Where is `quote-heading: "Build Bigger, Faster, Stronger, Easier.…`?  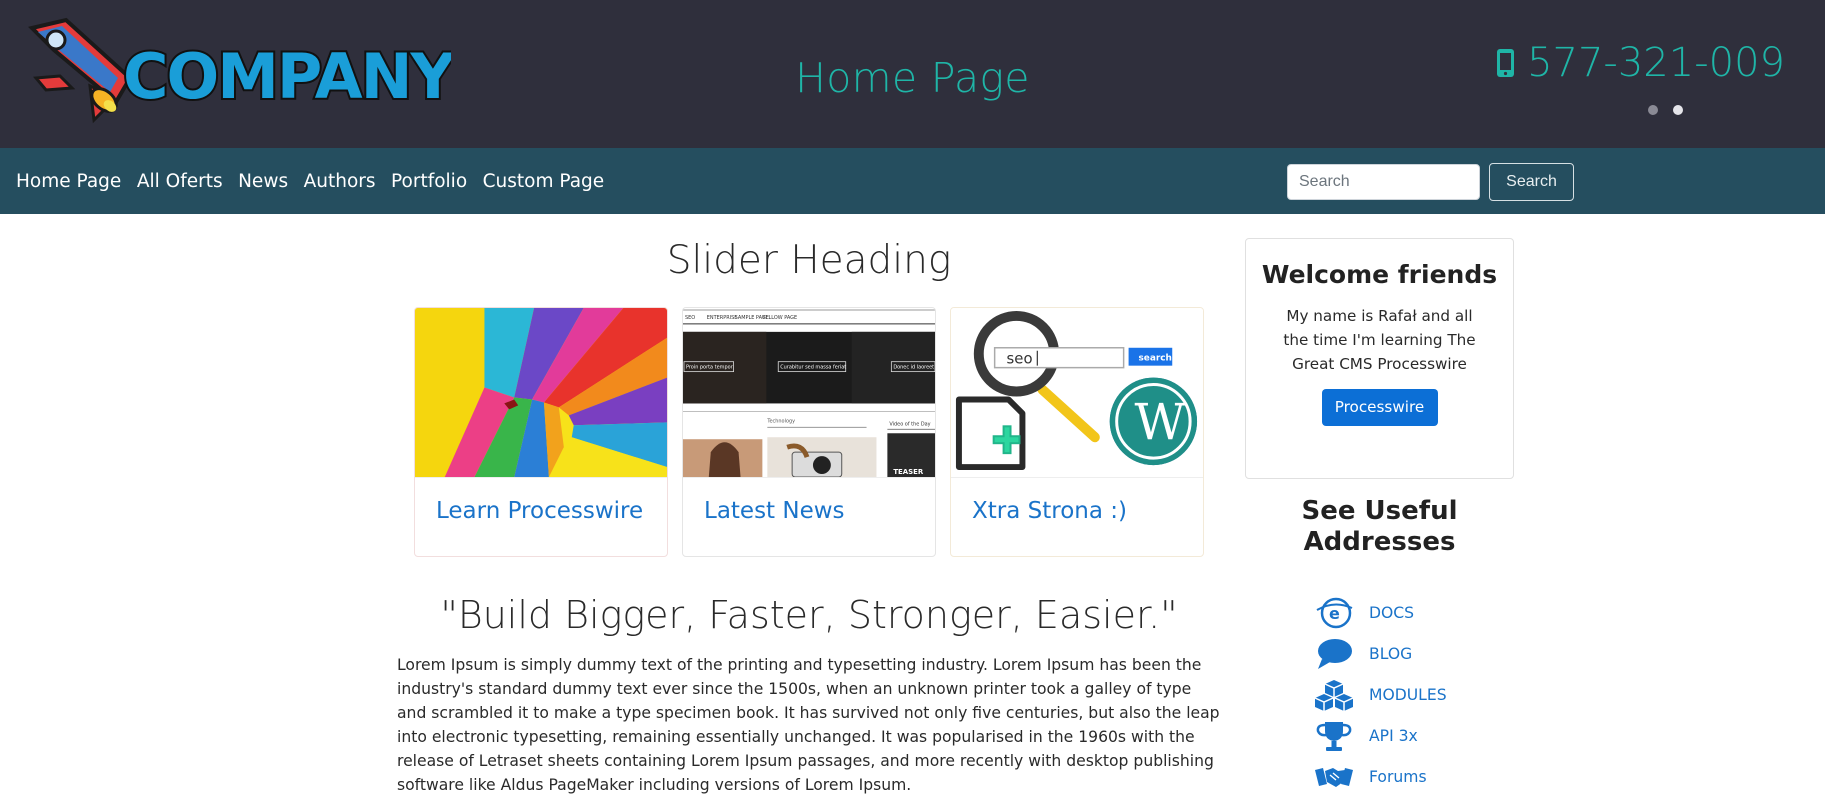 quote-heading: "Build Bigger, Faster, Stronger, Easier.… is located at coordinates (809, 615).